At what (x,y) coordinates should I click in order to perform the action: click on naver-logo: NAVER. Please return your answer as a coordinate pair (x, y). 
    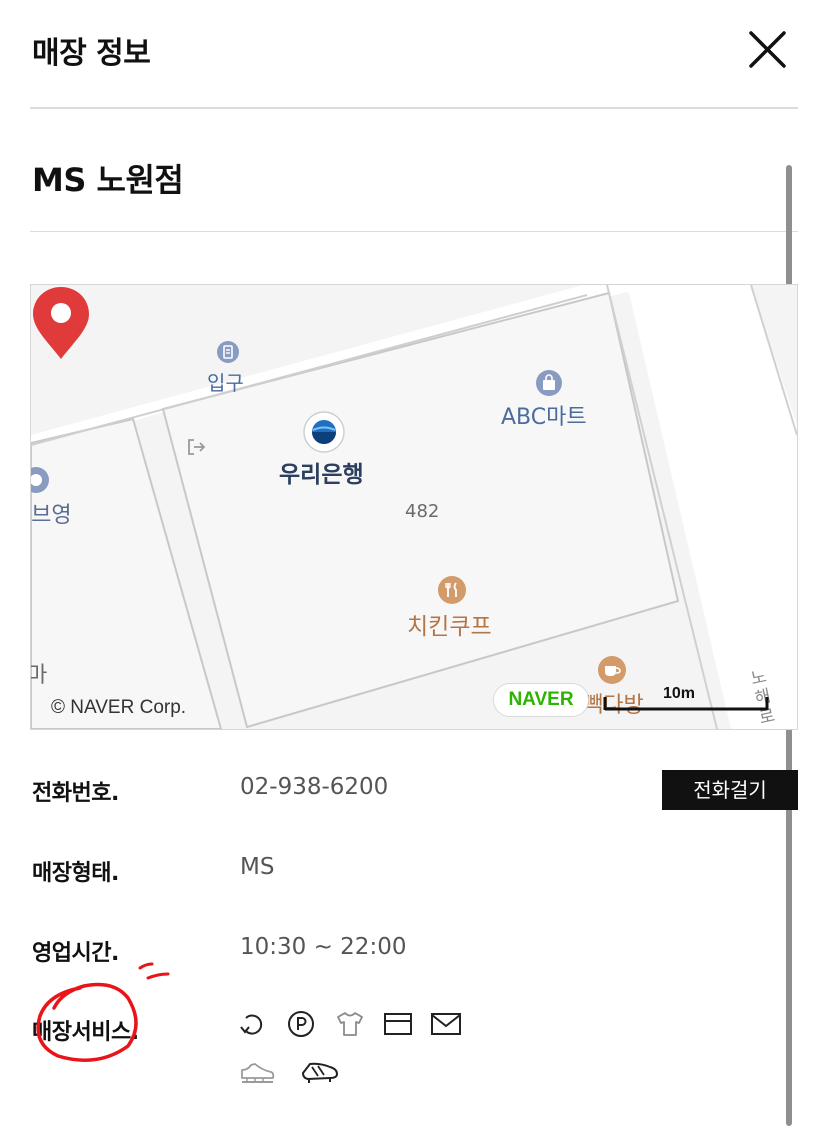
    Looking at the image, I should click on (541, 700).